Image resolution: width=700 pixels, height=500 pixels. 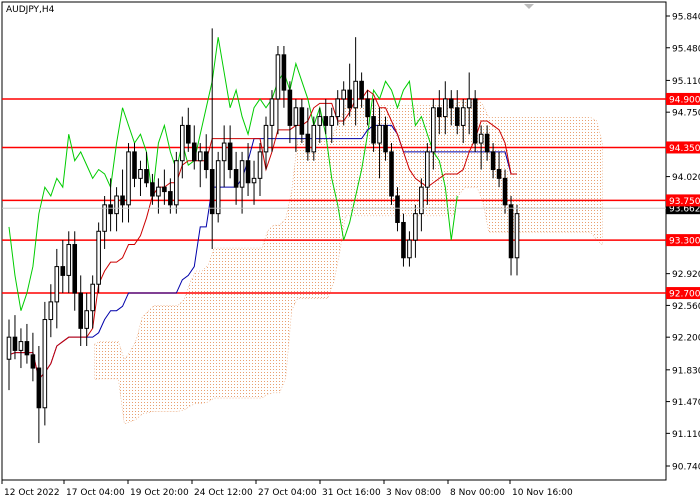 I want to click on time-tick-label: 12 Oct 2022, so click(x=32, y=493).